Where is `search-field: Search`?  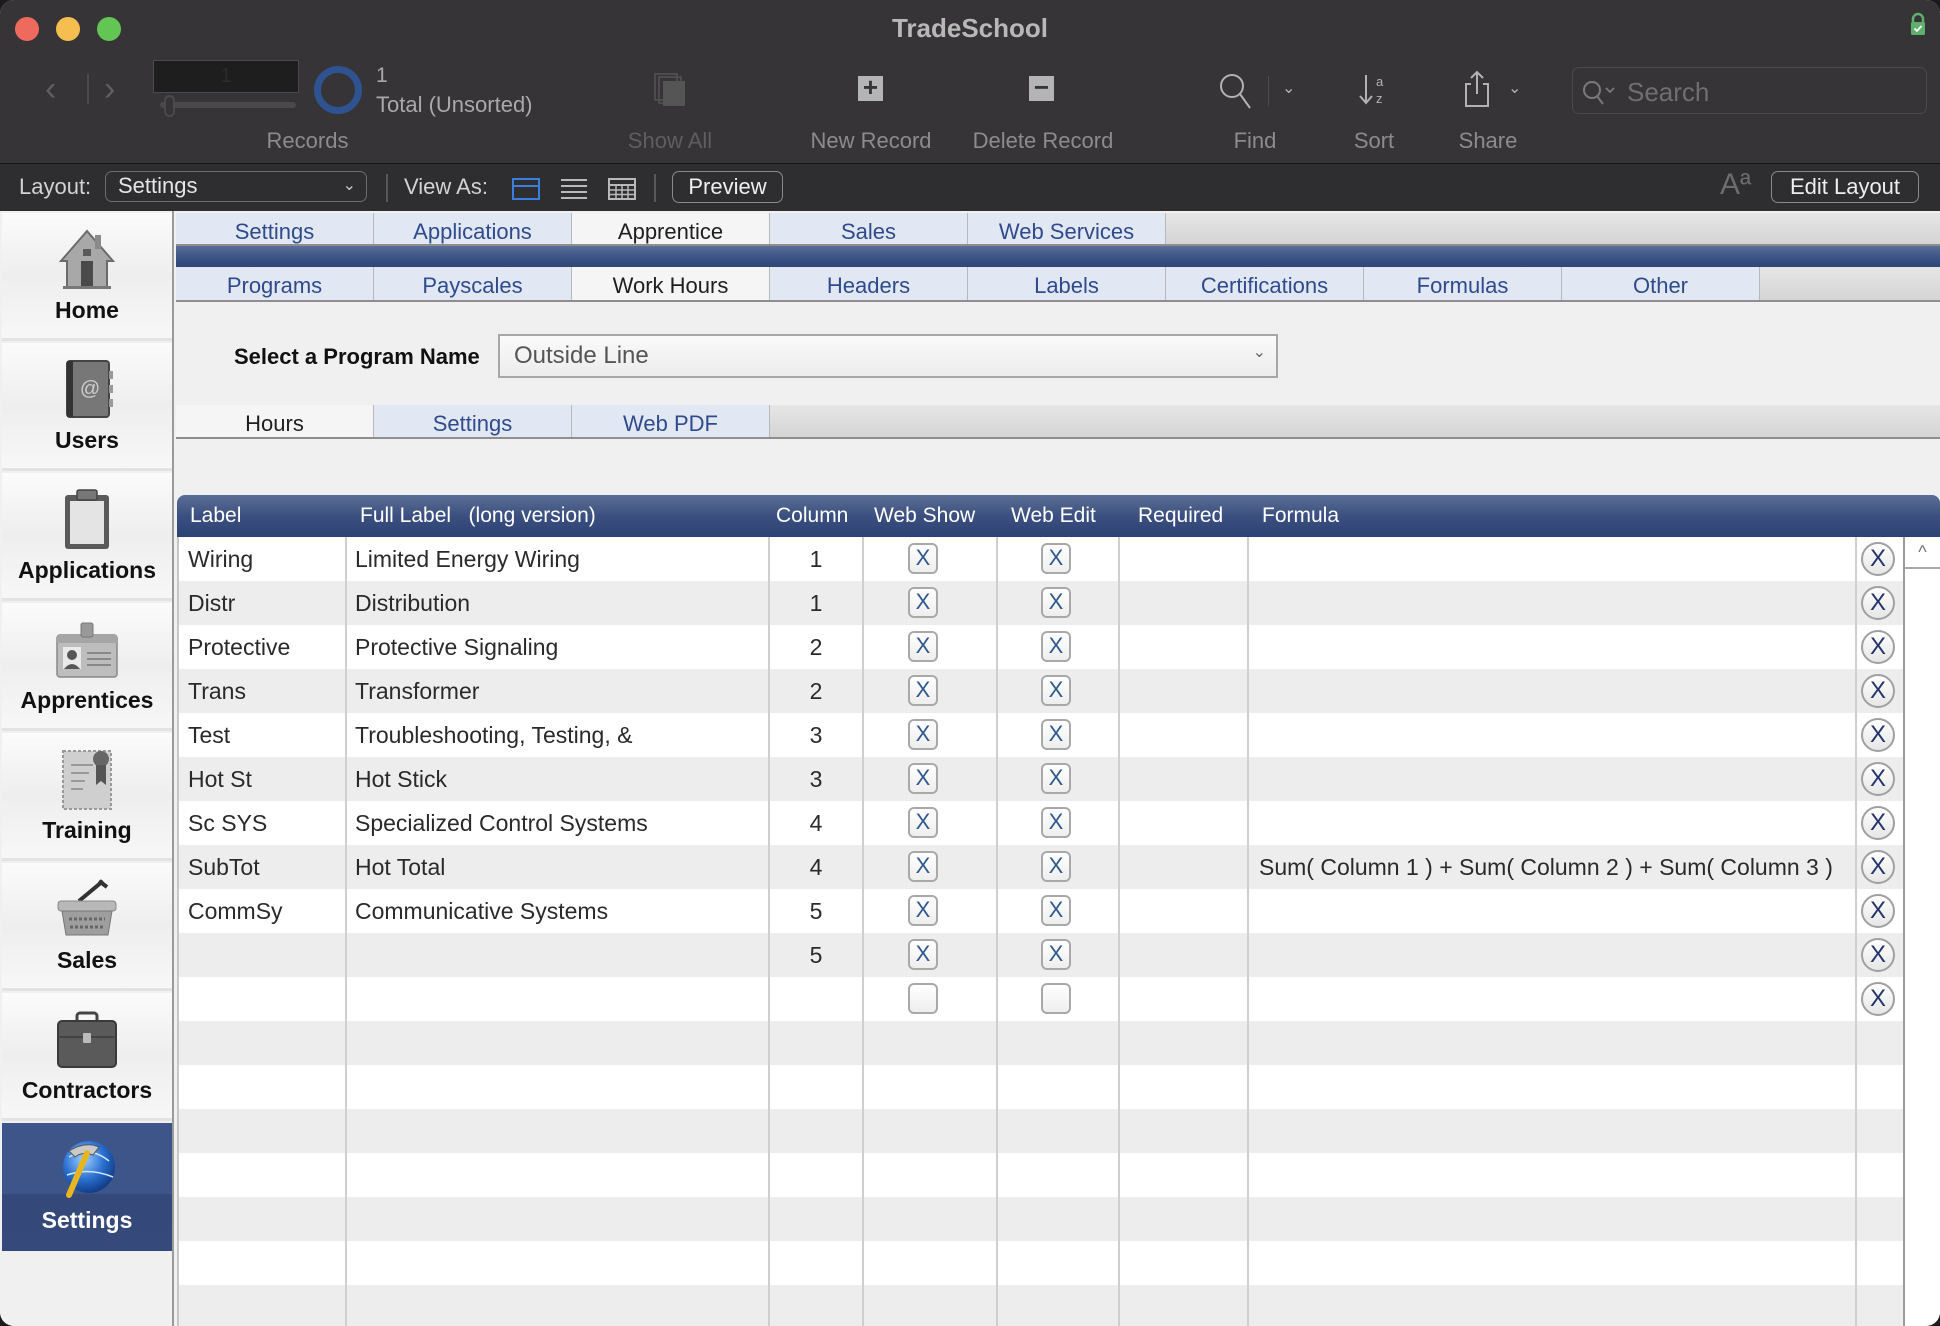
search-field: Search is located at coordinates (1749, 90).